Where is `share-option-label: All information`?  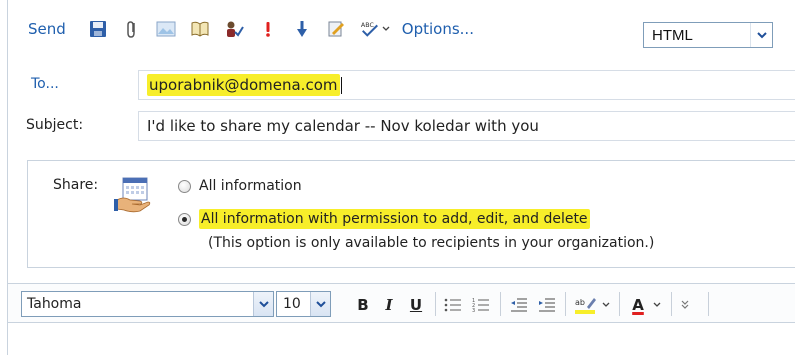
share-option-label: All information is located at coordinates (250, 186).